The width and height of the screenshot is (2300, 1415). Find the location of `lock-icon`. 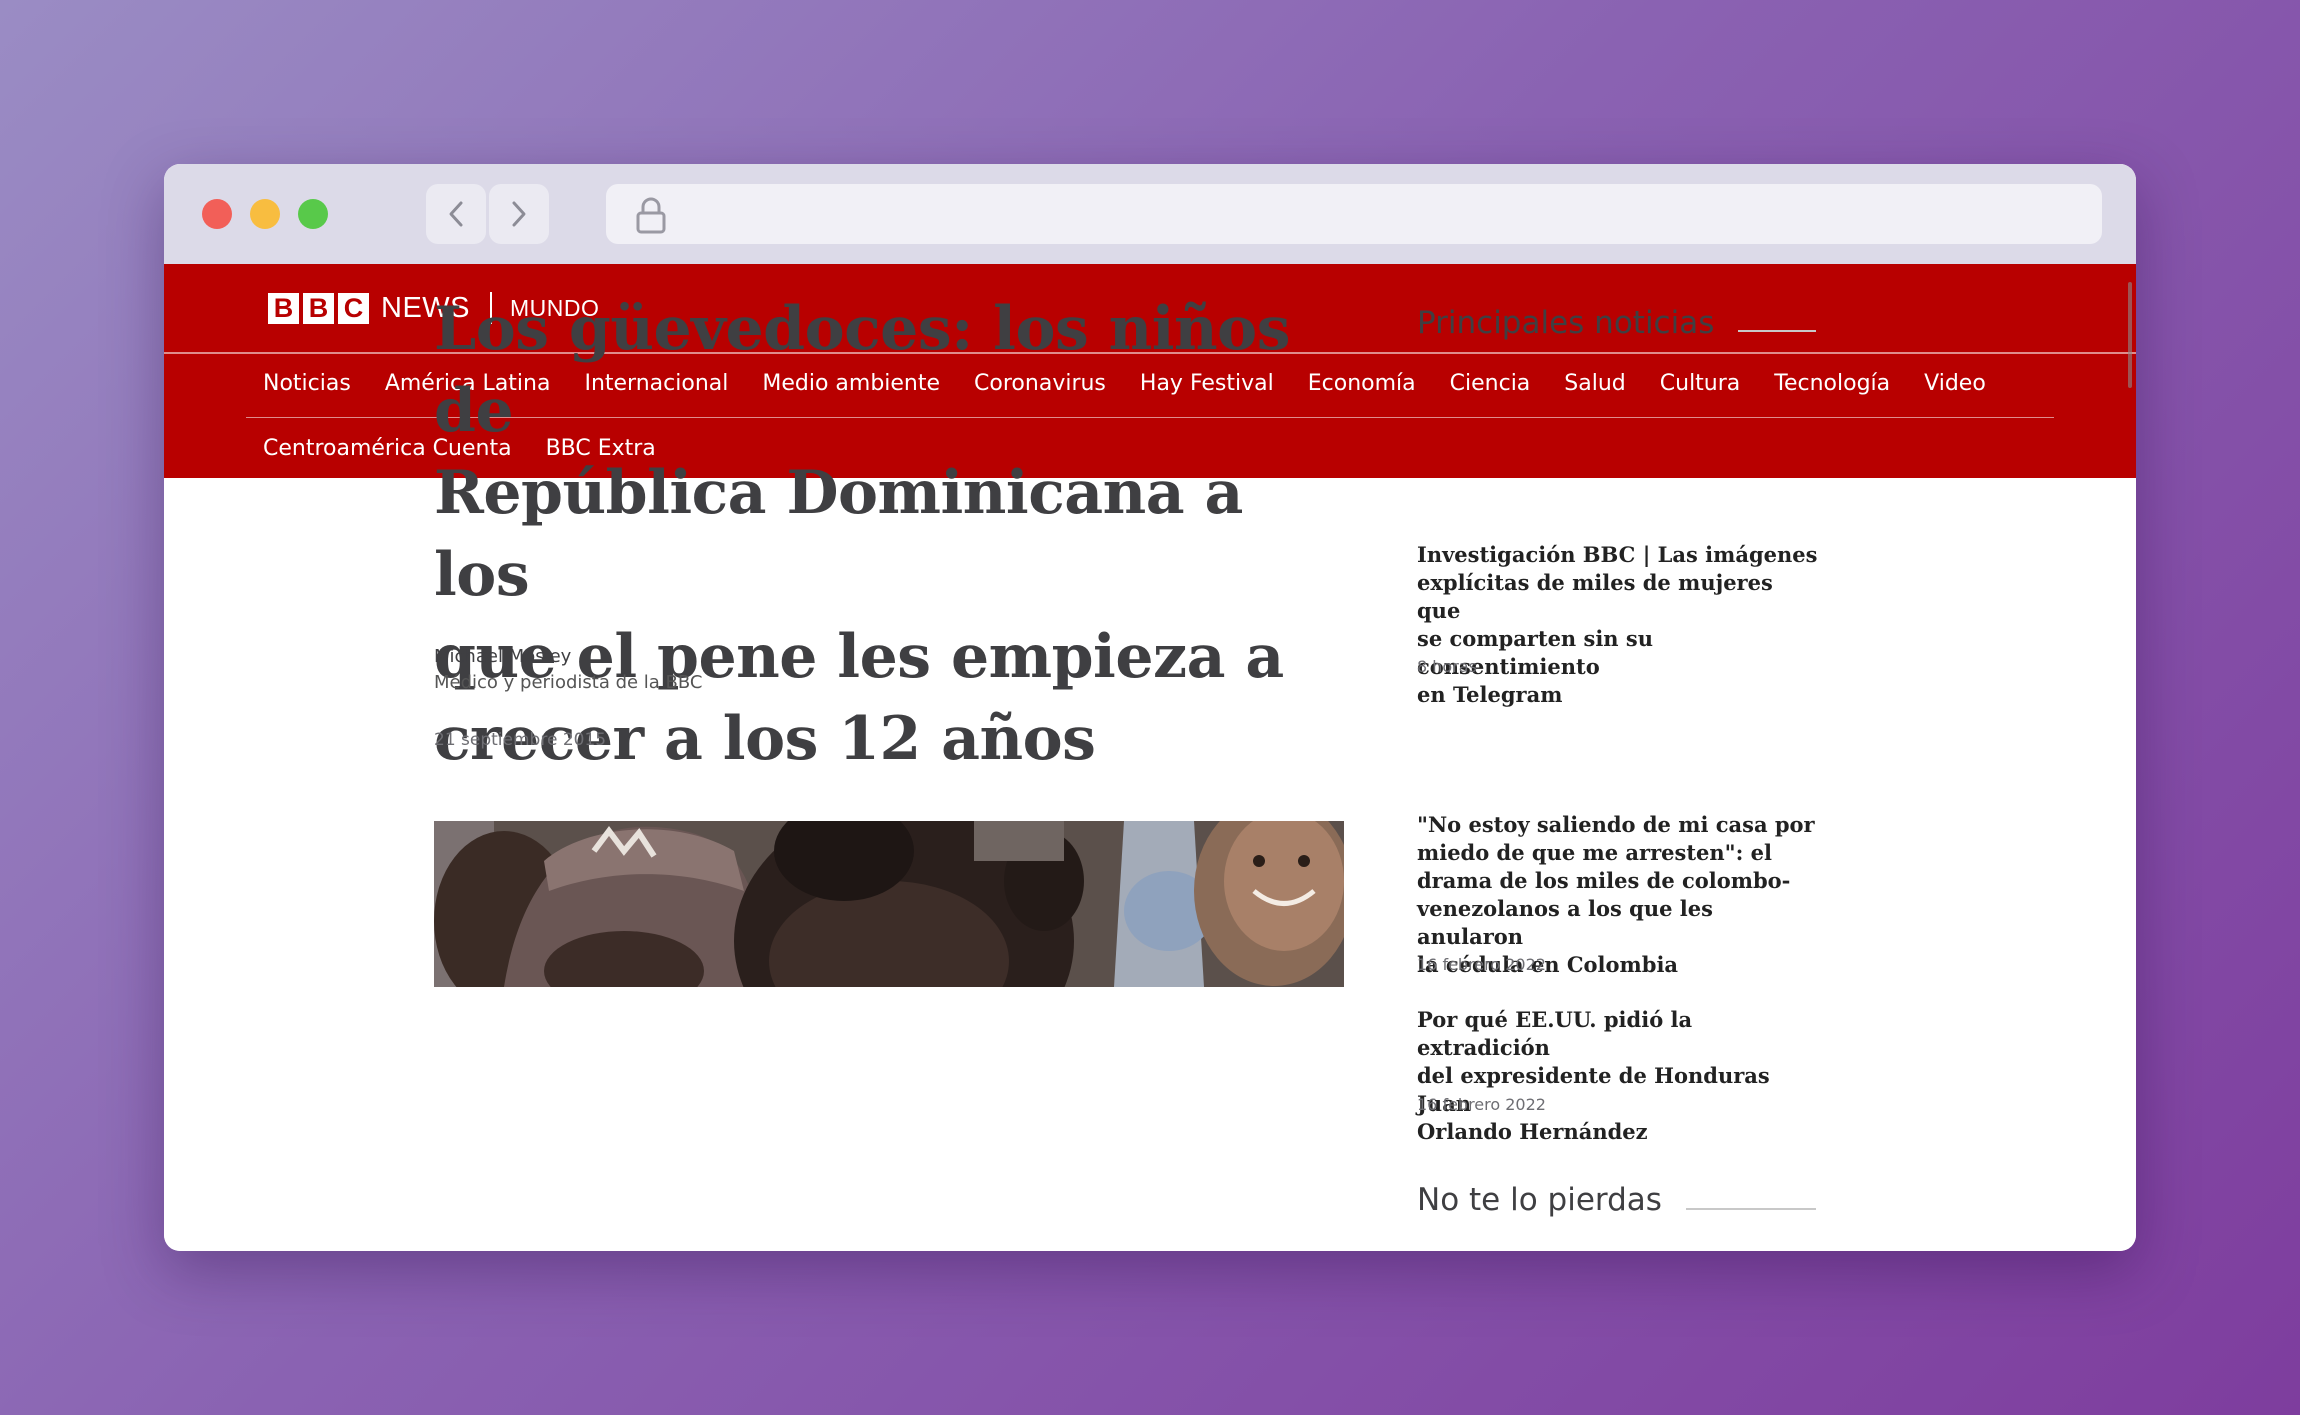

lock-icon is located at coordinates (651, 215).